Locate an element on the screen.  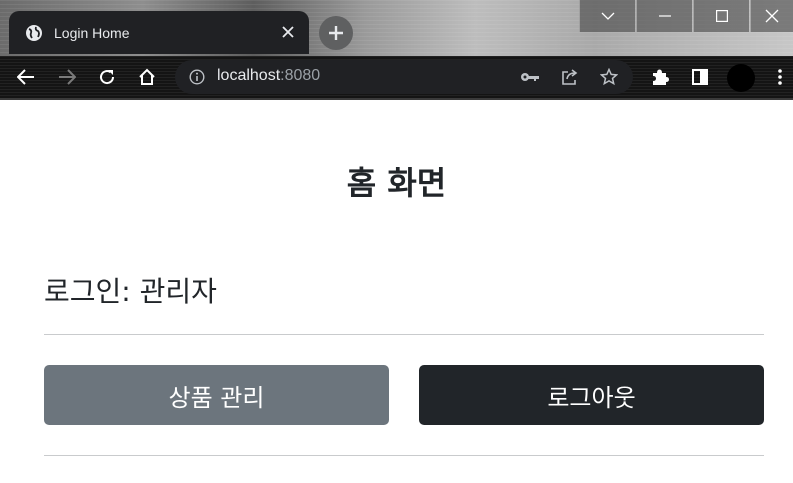
side-panel-icon is located at coordinates (700, 77).